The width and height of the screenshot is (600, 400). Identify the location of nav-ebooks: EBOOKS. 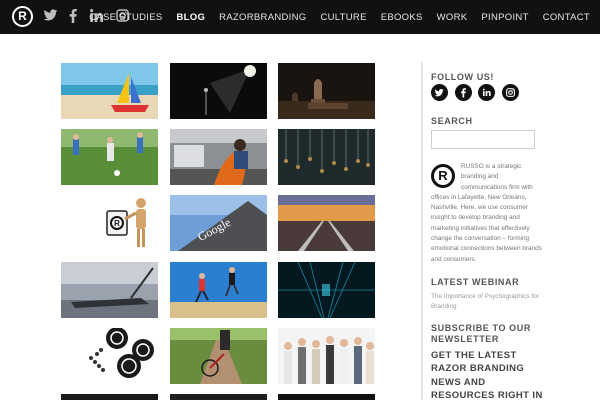
(402, 17).